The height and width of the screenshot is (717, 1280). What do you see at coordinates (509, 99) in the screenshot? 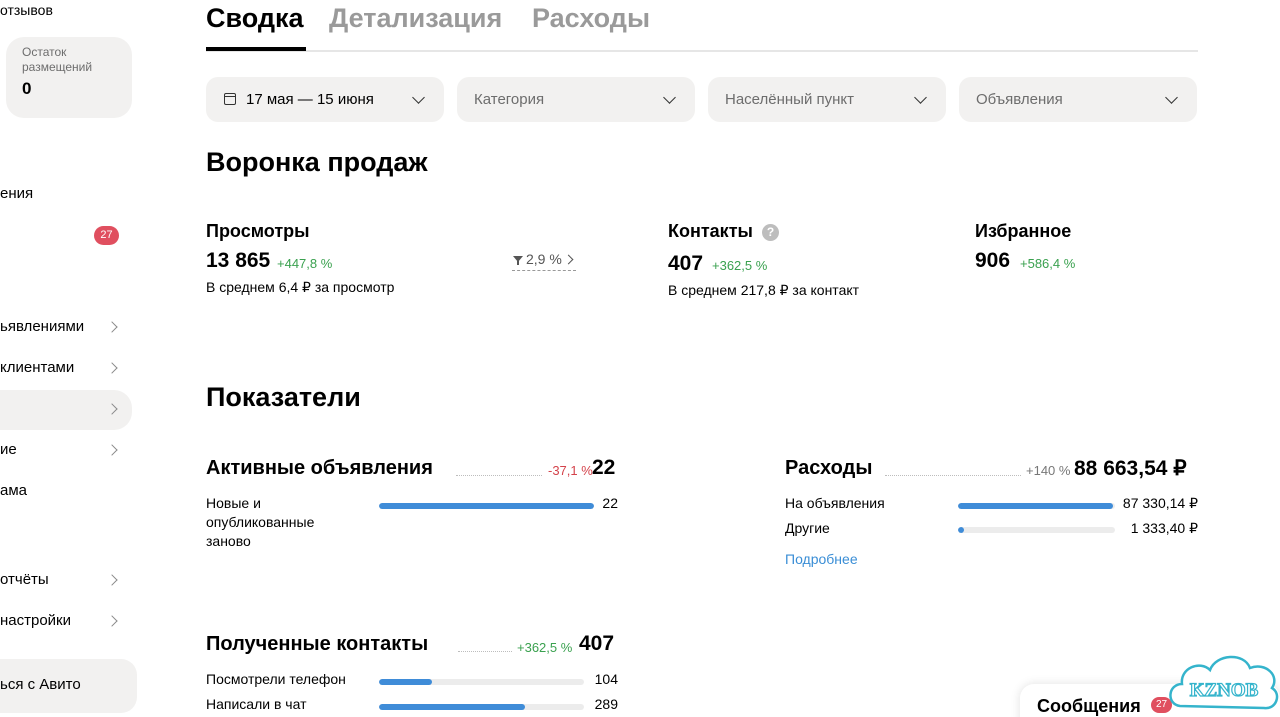
I see `category-placeholder: Категория` at bounding box center [509, 99].